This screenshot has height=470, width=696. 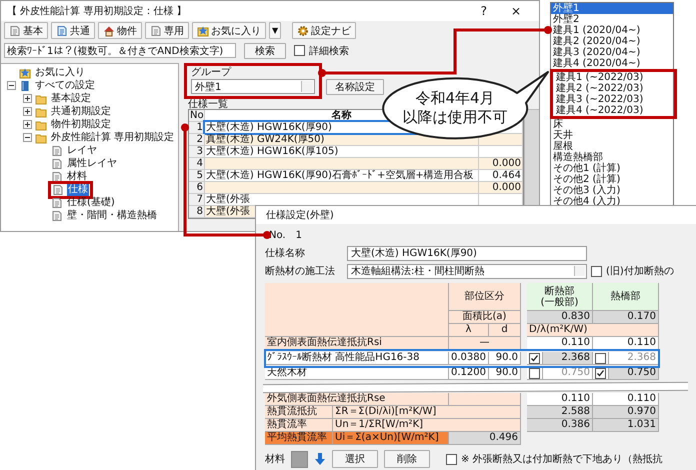 What do you see at coordinates (469, 358) in the screenshot?
I see `table-cell: 0.0380` at bounding box center [469, 358].